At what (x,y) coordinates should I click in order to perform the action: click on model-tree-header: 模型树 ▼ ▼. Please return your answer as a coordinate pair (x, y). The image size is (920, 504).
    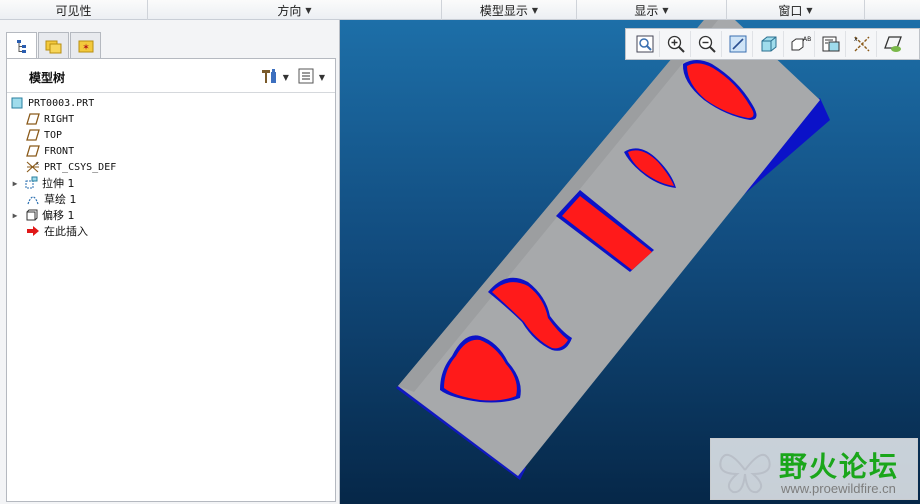
    Looking at the image, I should click on (171, 76).